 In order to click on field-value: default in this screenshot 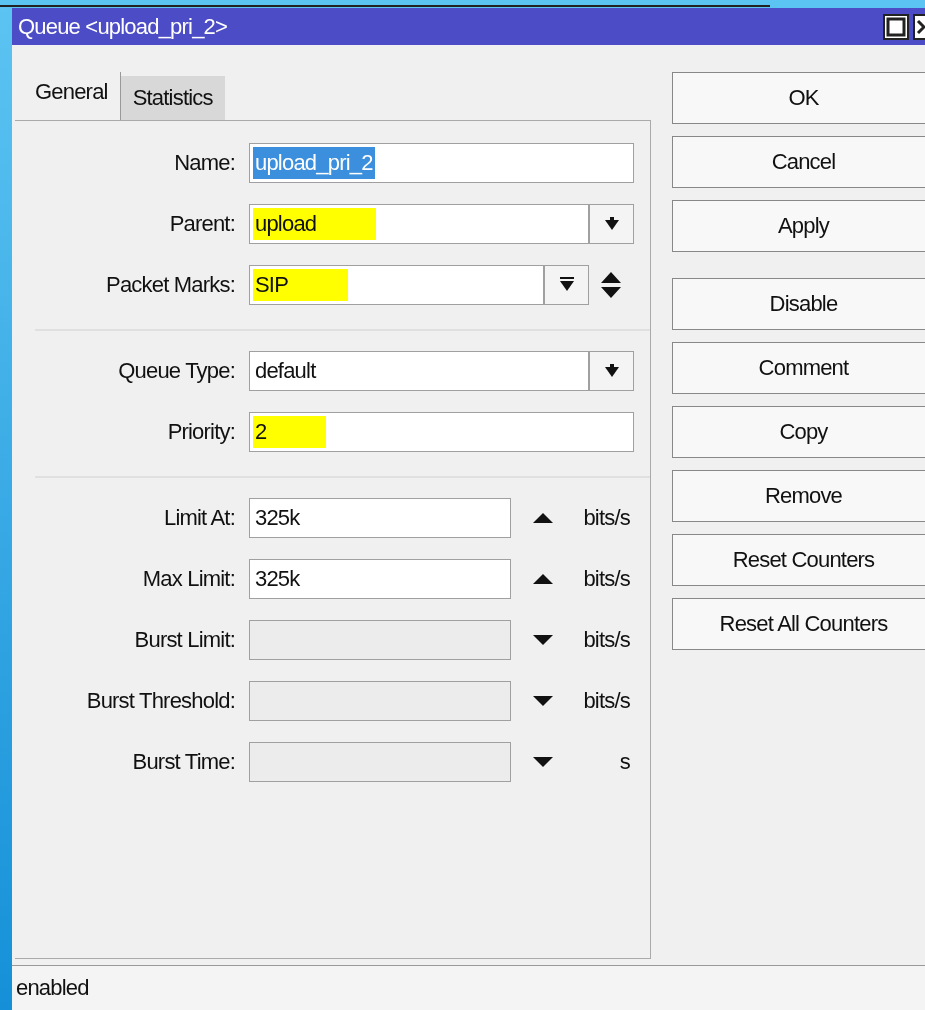, I will do `click(285, 371)`.